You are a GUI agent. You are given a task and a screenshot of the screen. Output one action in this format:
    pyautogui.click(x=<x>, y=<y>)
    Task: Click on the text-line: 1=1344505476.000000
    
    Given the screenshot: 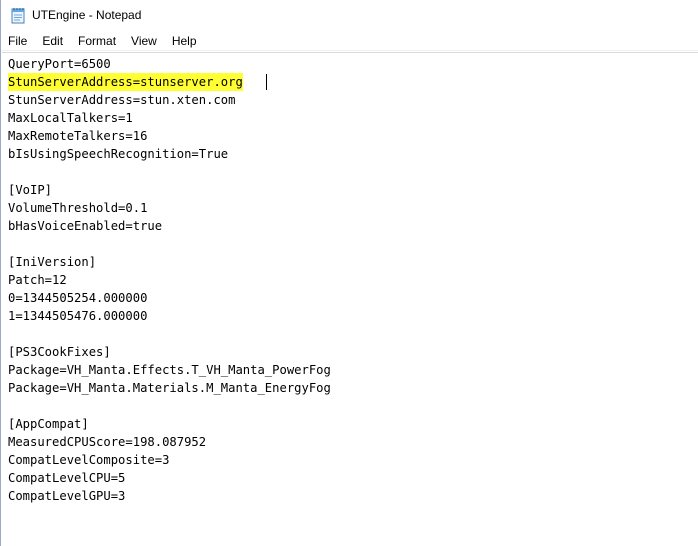 What is the action you would take?
    pyautogui.click(x=77, y=316)
    